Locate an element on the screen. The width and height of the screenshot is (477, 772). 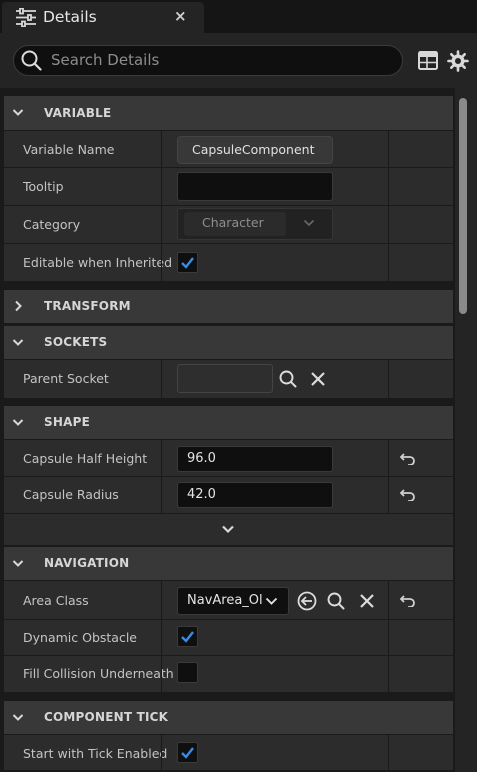
details-tab-icon is located at coordinates (26, 17).